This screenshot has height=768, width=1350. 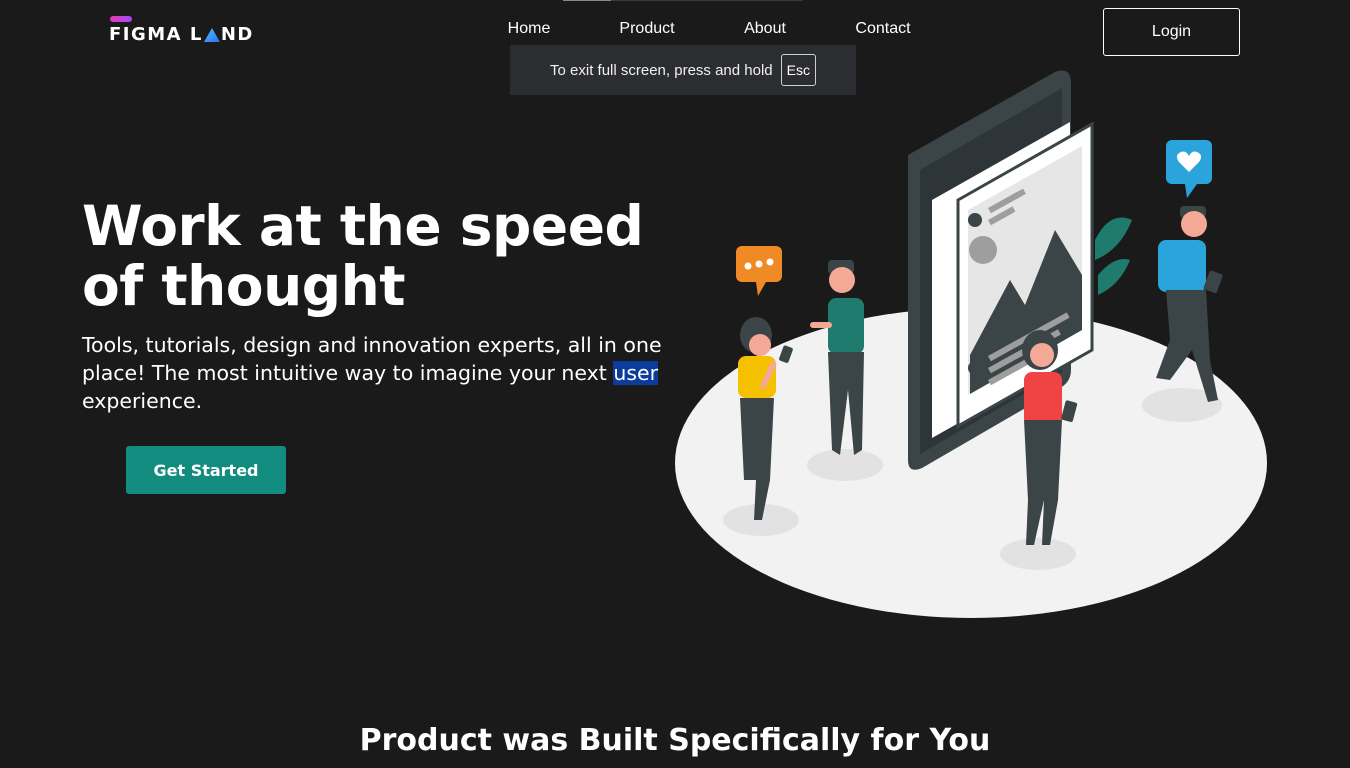 I want to click on logo-accent-bar, so click(x=121, y=19).